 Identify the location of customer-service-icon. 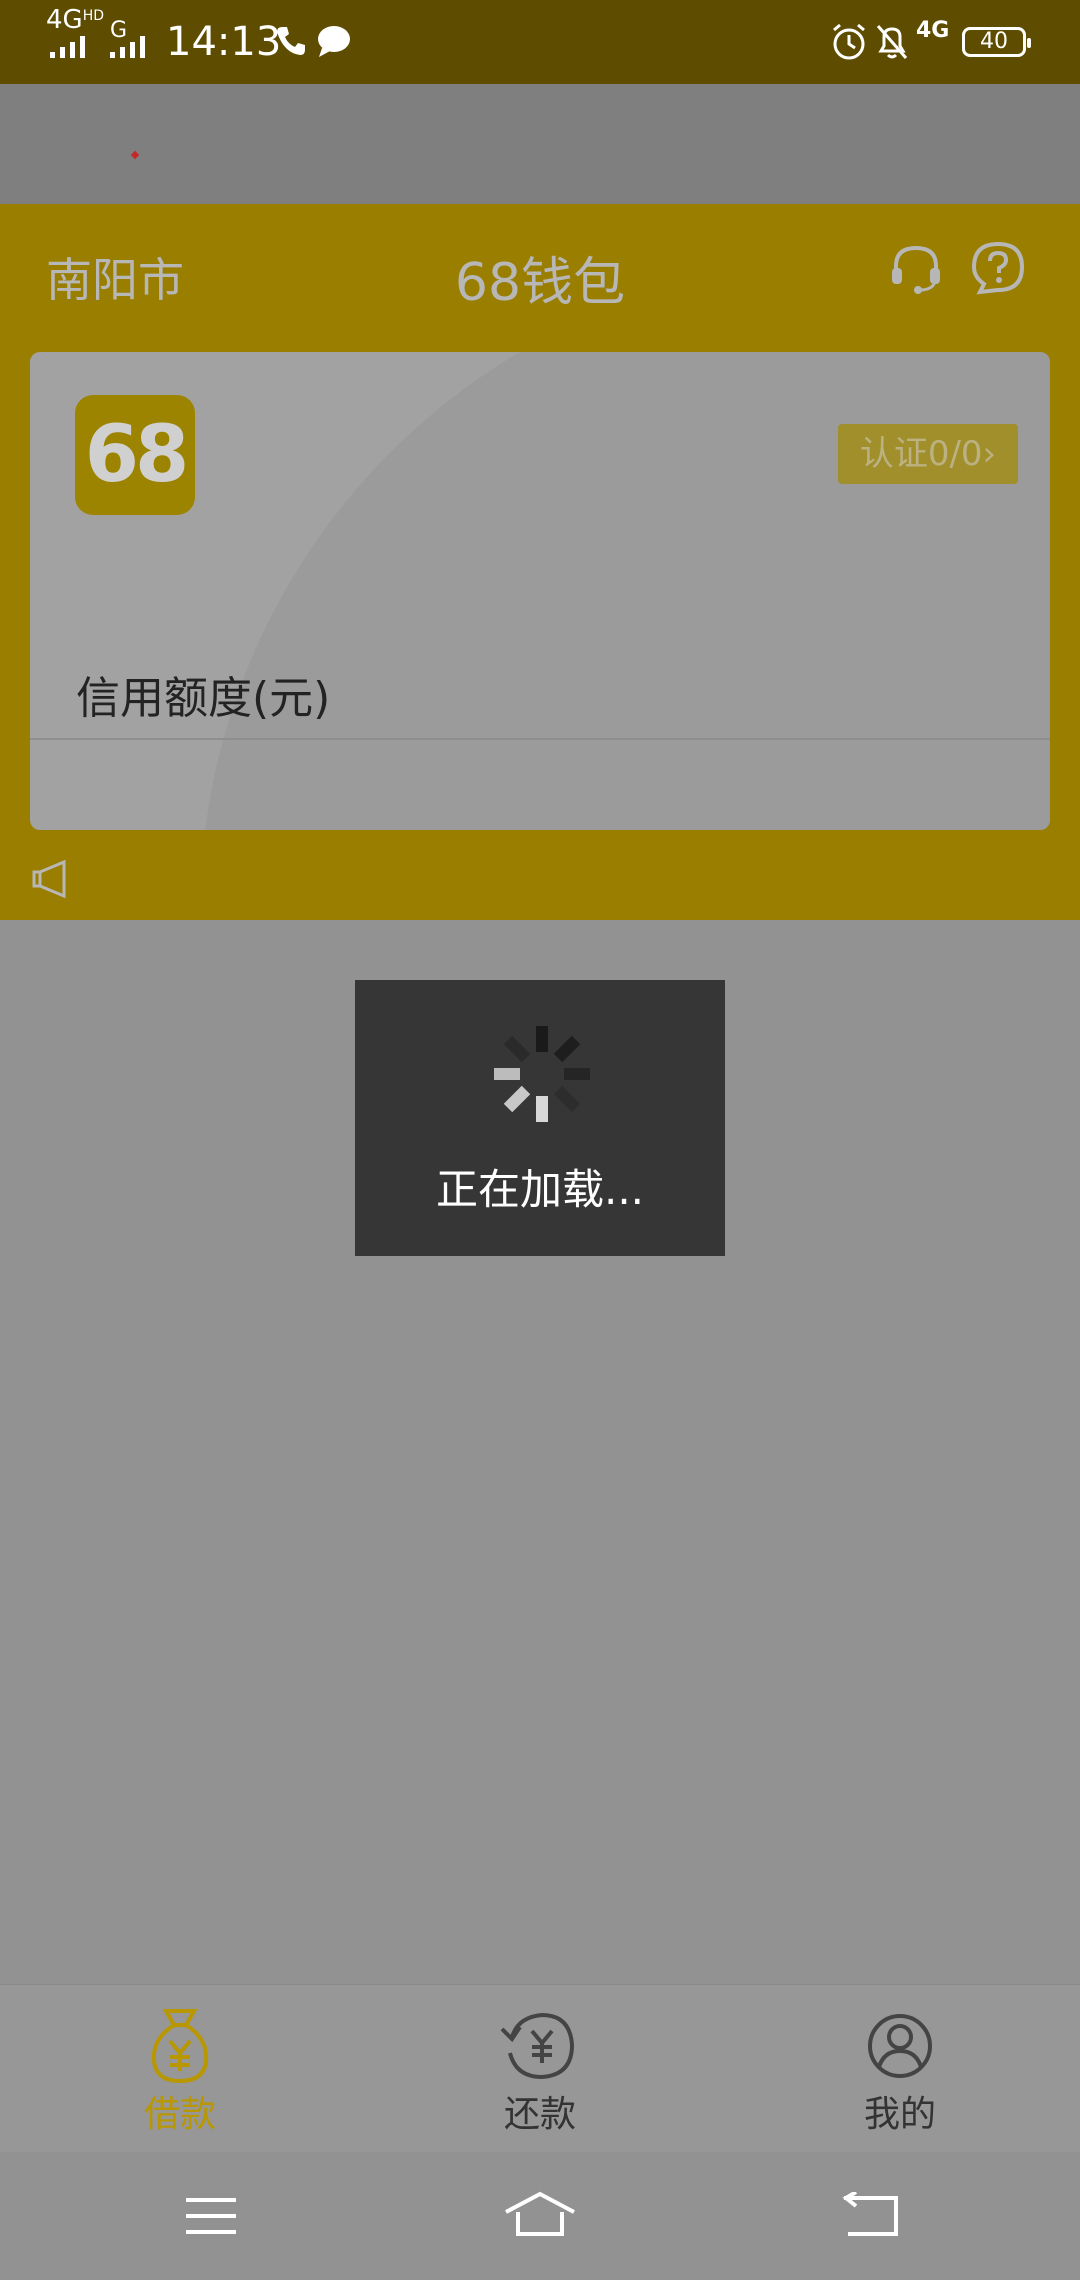
(916, 268).